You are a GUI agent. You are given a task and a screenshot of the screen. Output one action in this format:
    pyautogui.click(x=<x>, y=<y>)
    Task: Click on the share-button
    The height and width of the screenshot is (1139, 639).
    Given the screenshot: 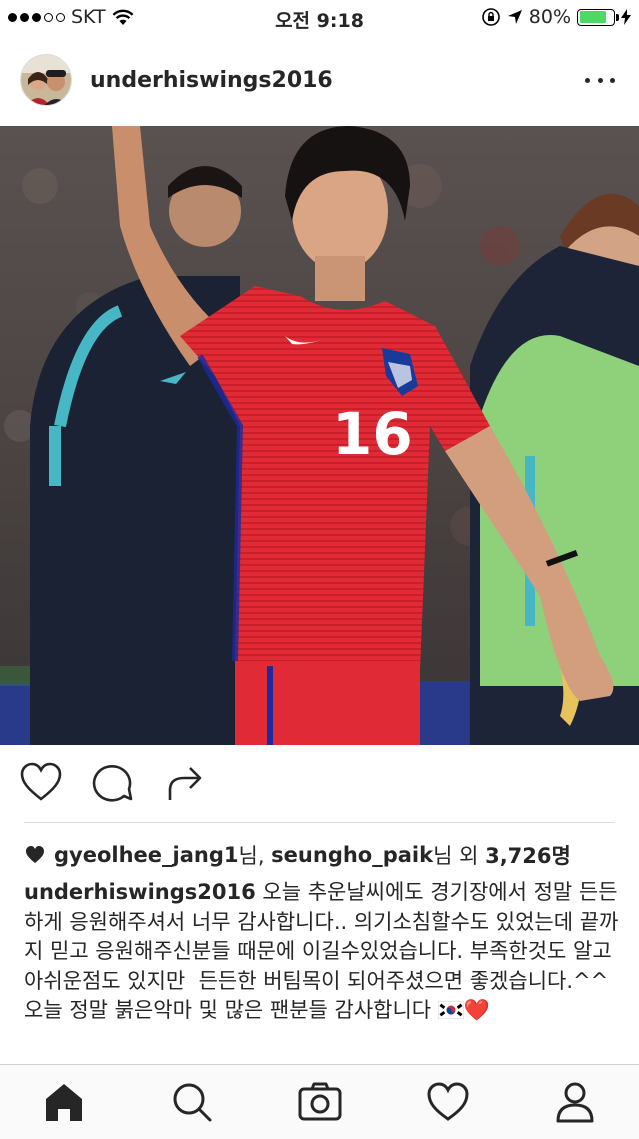 What is the action you would take?
    pyautogui.click(x=185, y=783)
    